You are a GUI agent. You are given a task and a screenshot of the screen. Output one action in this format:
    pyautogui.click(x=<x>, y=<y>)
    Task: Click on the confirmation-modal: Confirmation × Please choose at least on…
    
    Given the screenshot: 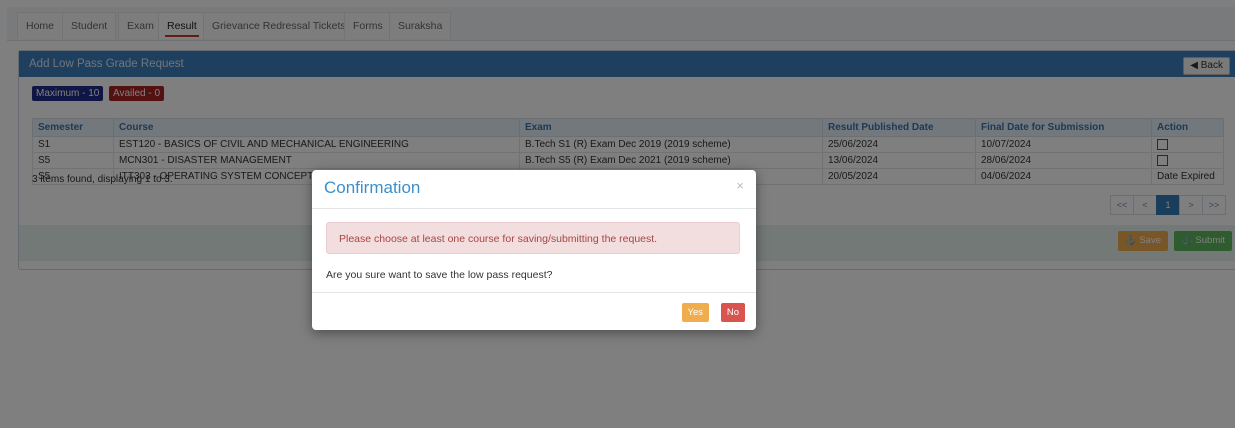 What is the action you would take?
    pyautogui.click(x=534, y=250)
    